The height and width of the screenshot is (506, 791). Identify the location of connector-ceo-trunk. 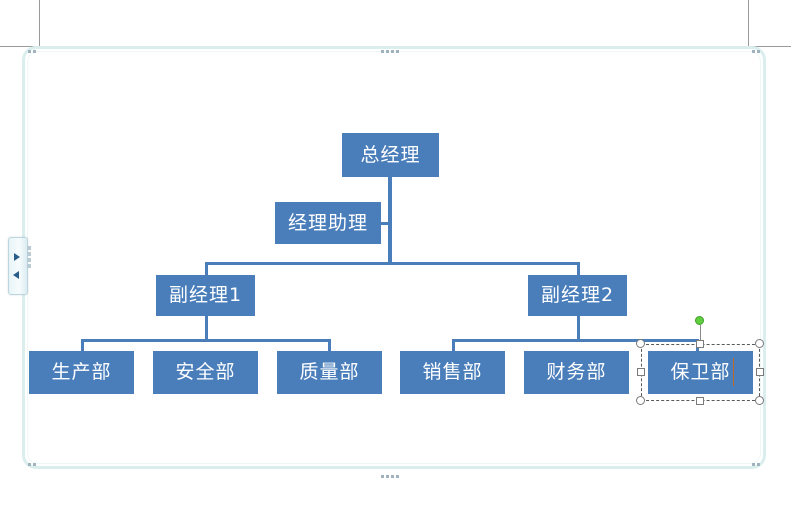
(390, 220).